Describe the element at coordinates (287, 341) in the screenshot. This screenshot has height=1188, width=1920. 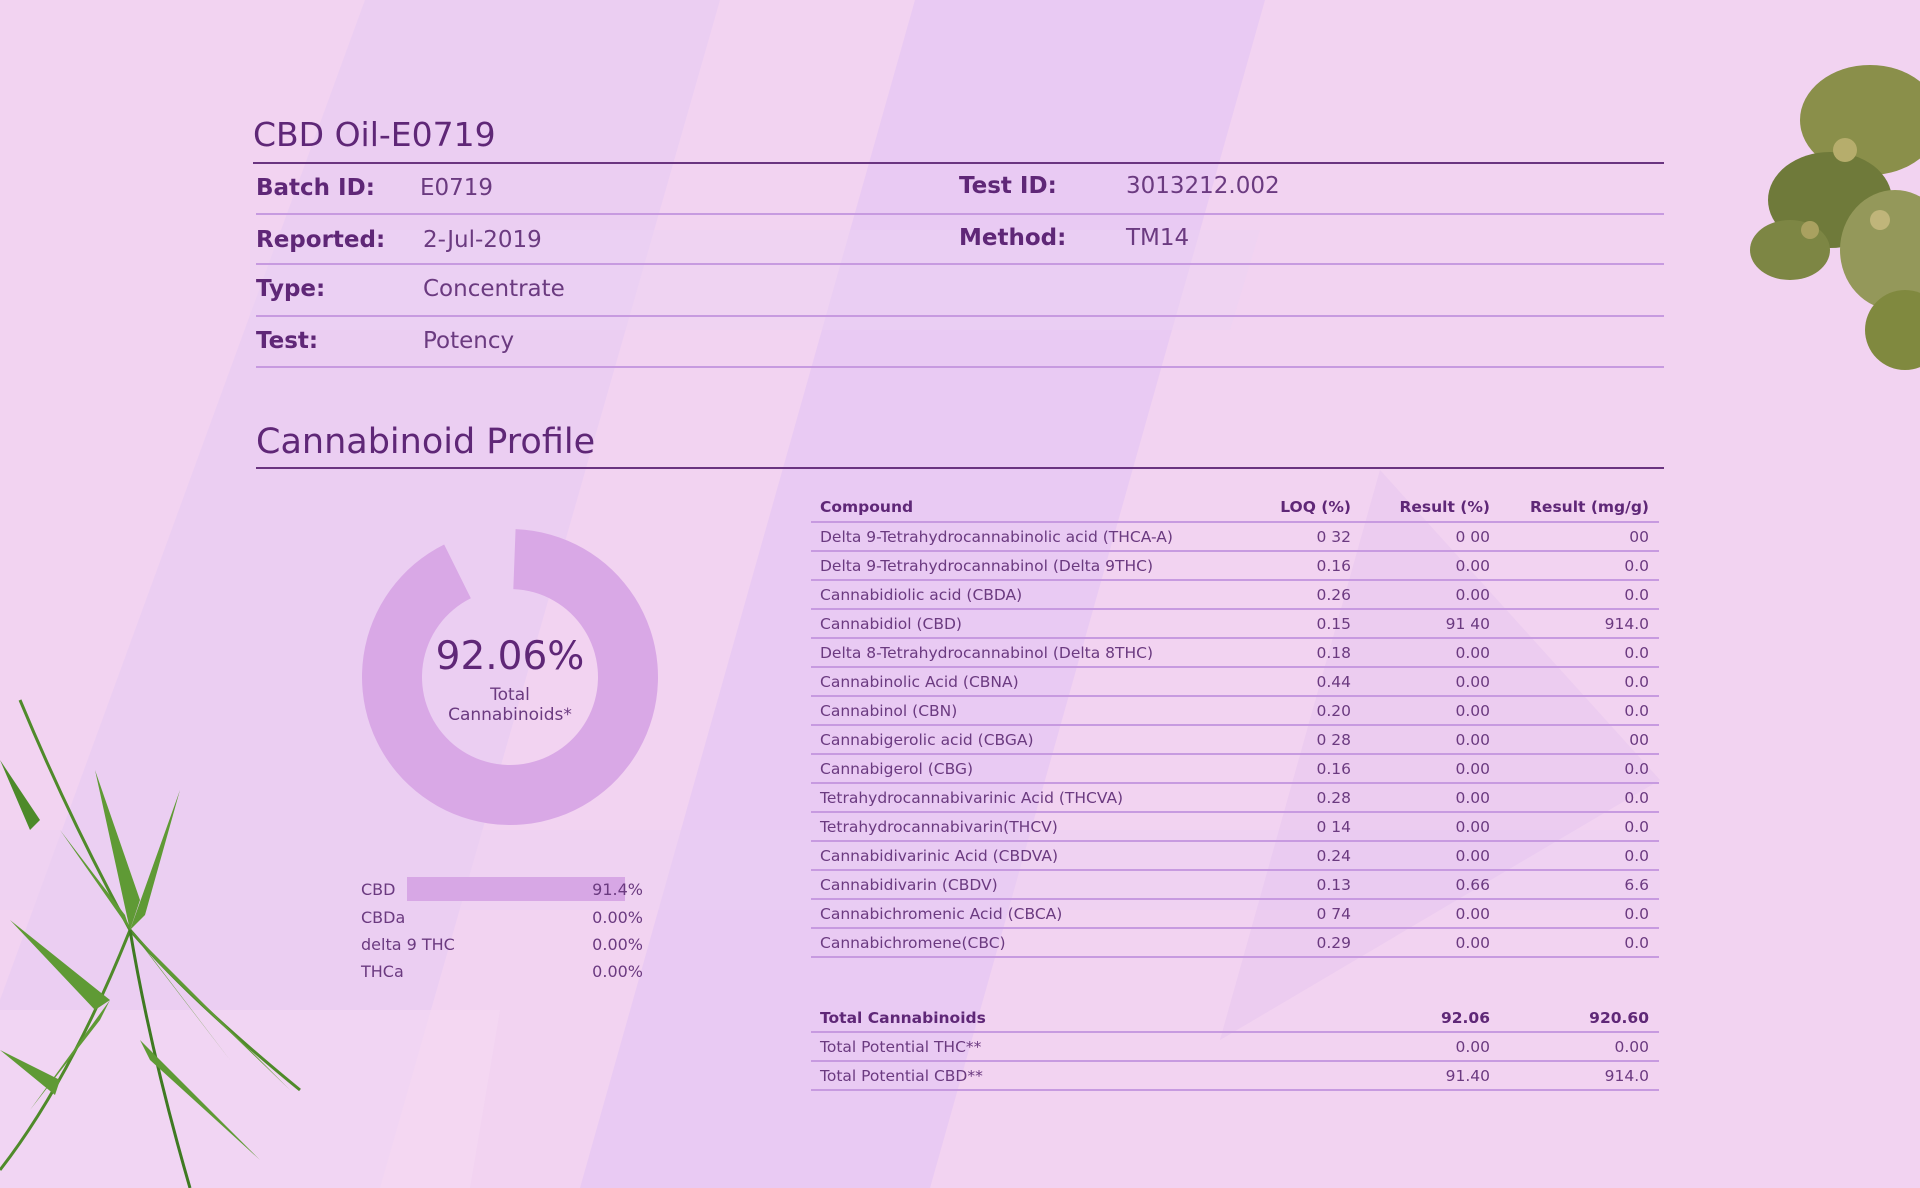
I see `test-label: Test:` at that location.